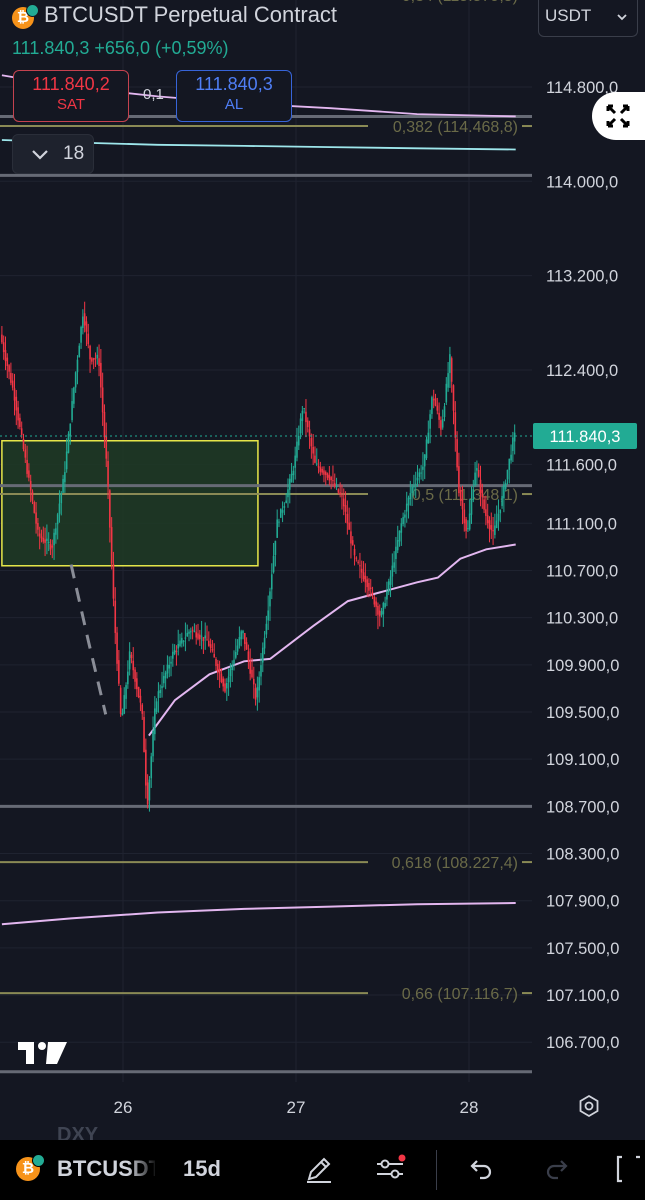 Image resolution: width=645 pixels, height=1200 pixels. I want to click on pencil-icon, so click(319, 1169).